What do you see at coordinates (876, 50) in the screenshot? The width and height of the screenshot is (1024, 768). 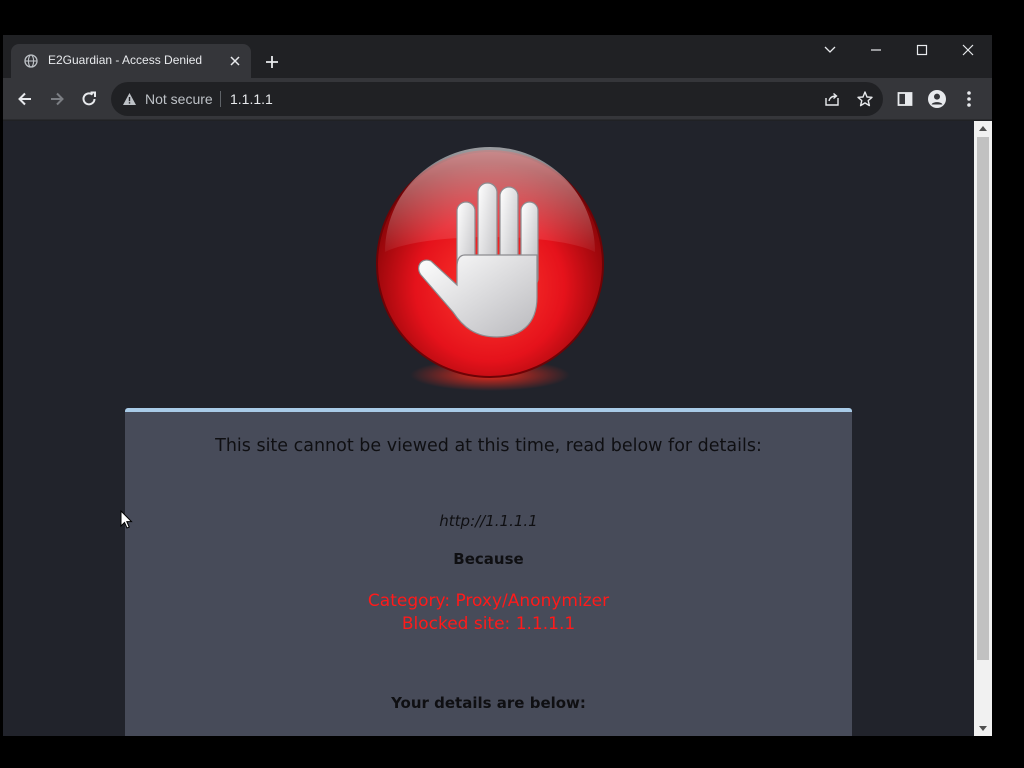 I see `minimize-icon` at bounding box center [876, 50].